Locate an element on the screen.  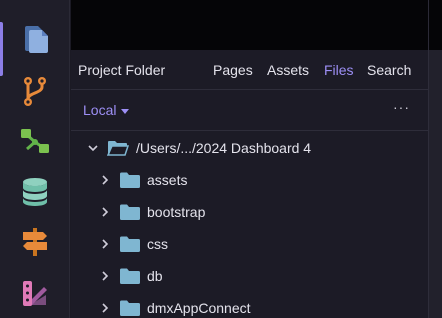
chevron-down-icon is located at coordinates (93, 148).